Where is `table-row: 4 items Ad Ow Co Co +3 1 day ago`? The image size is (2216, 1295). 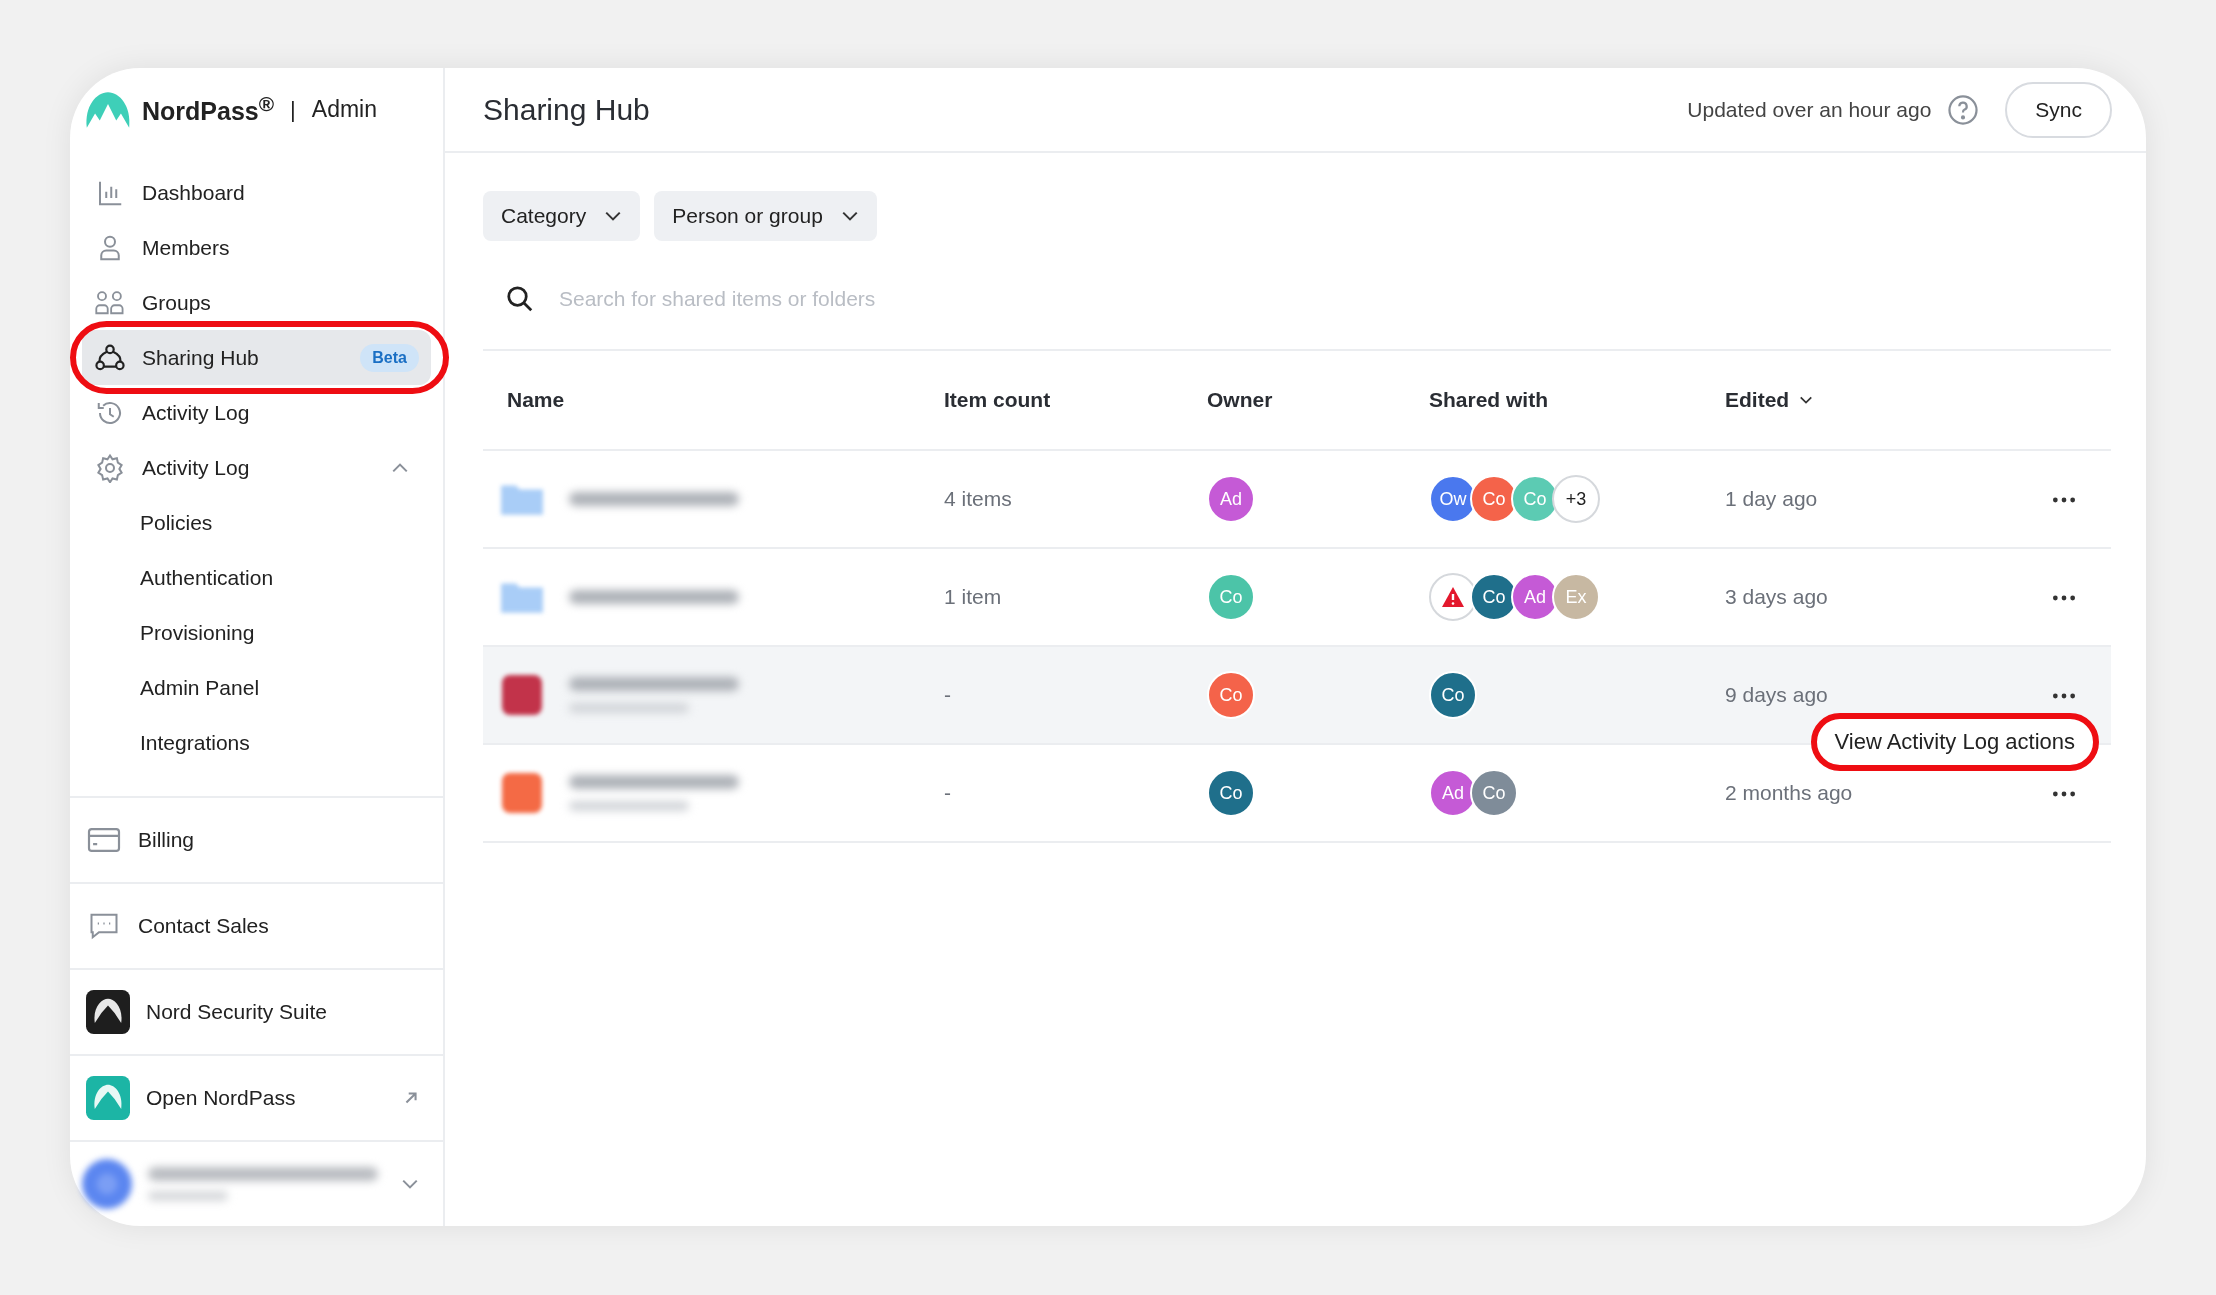
table-row: 4 items Ad Ow Co Co +3 1 day ago is located at coordinates (1297, 500).